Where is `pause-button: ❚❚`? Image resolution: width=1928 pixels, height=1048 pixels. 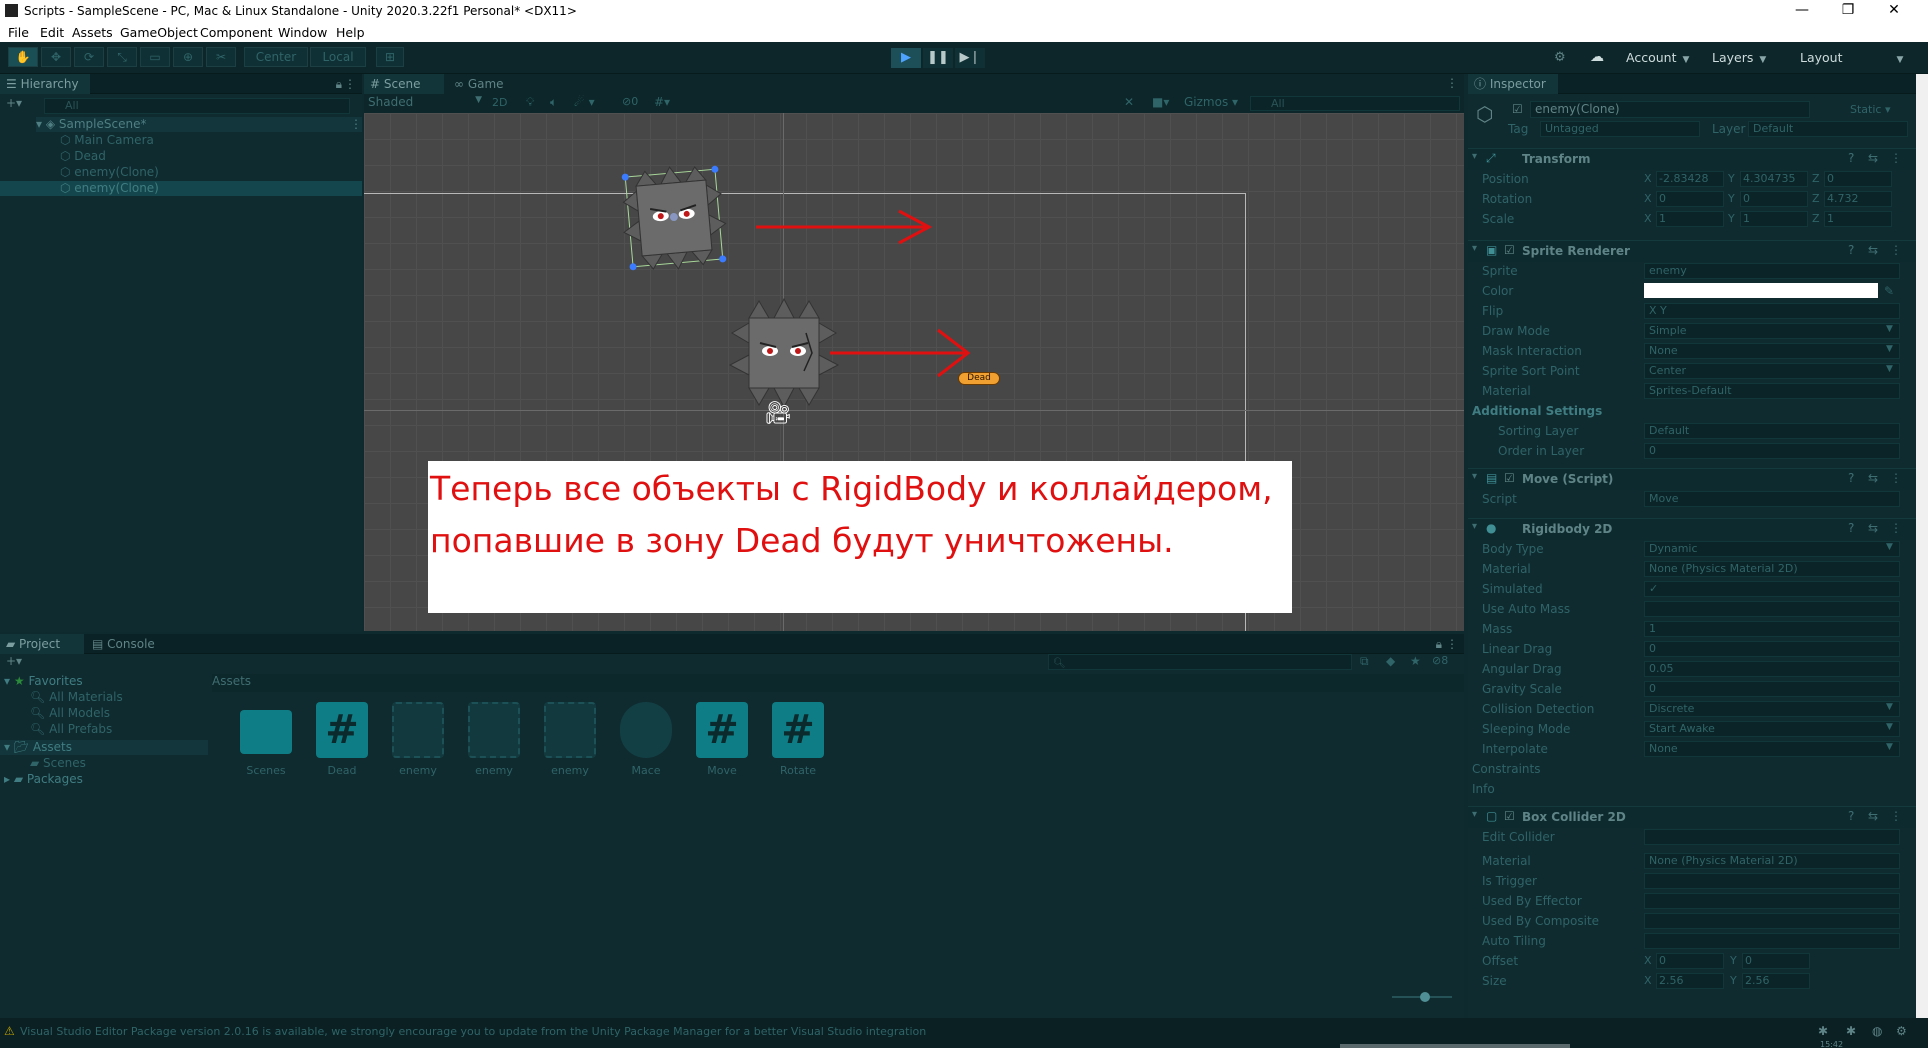
pause-button: ❚❚ is located at coordinates (938, 58).